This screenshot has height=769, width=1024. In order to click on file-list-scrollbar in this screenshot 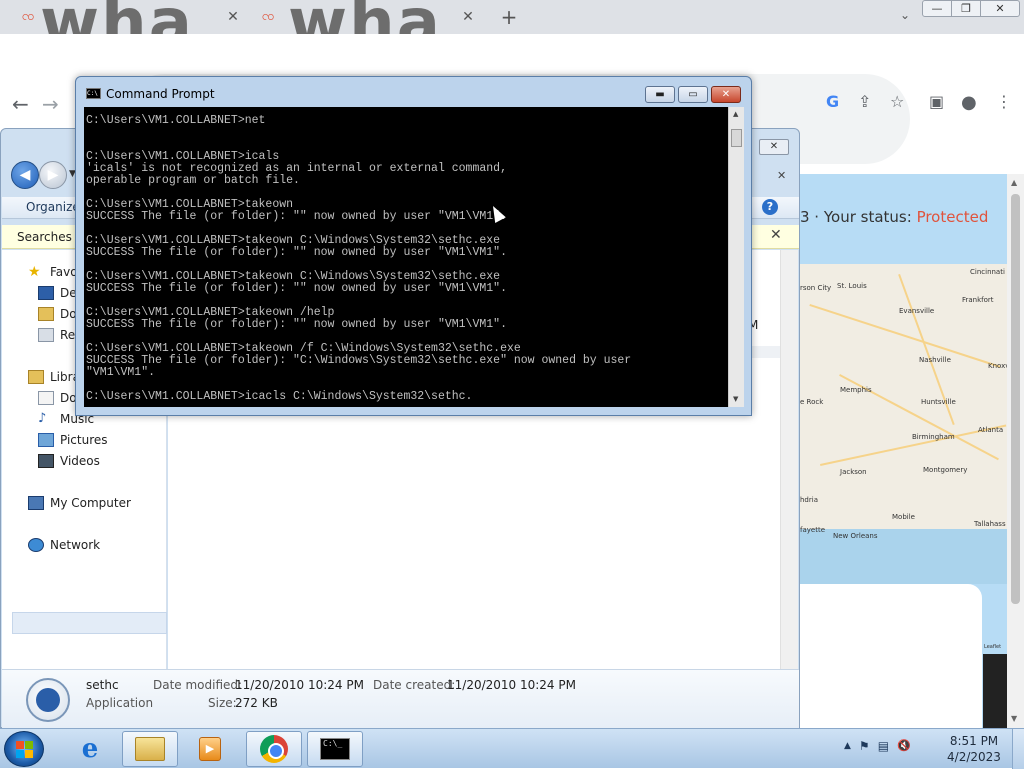, I will do `click(789, 460)`.